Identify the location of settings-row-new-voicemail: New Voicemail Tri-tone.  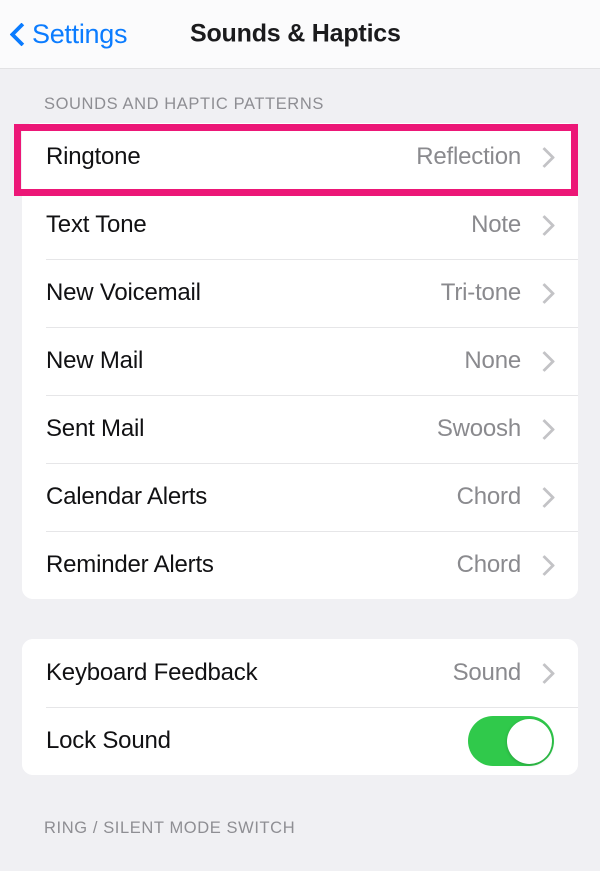
(300, 293).